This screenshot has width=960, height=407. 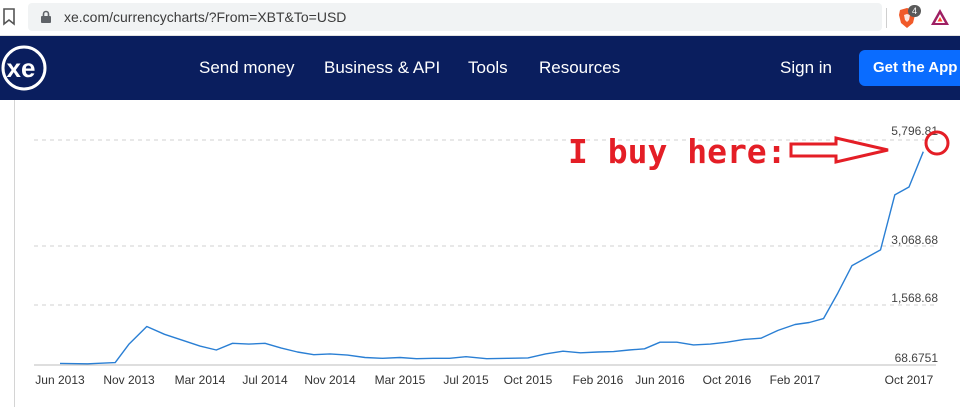 What do you see at coordinates (200, 380) in the screenshot?
I see `x-tick-label: Mar 2014` at bounding box center [200, 380].